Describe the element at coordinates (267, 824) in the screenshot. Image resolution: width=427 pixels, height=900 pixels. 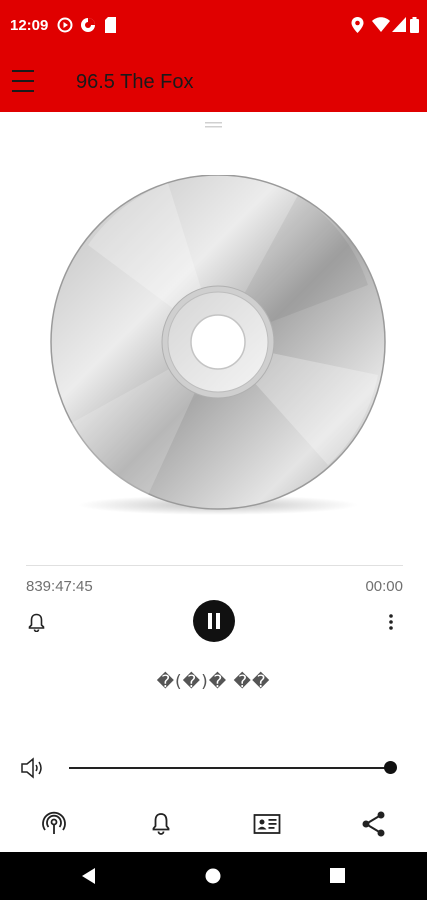
I see `contact-card-icon` at that location.